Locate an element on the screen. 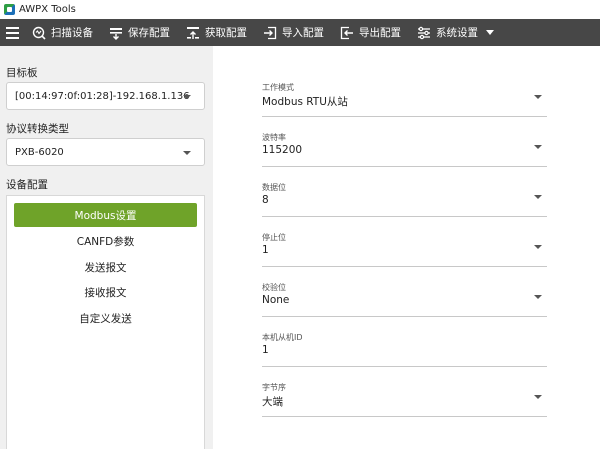 This screenshot has width=600, height=449. slave-id-input: 本机从机ID 1 is located at coordinates (404, 349).